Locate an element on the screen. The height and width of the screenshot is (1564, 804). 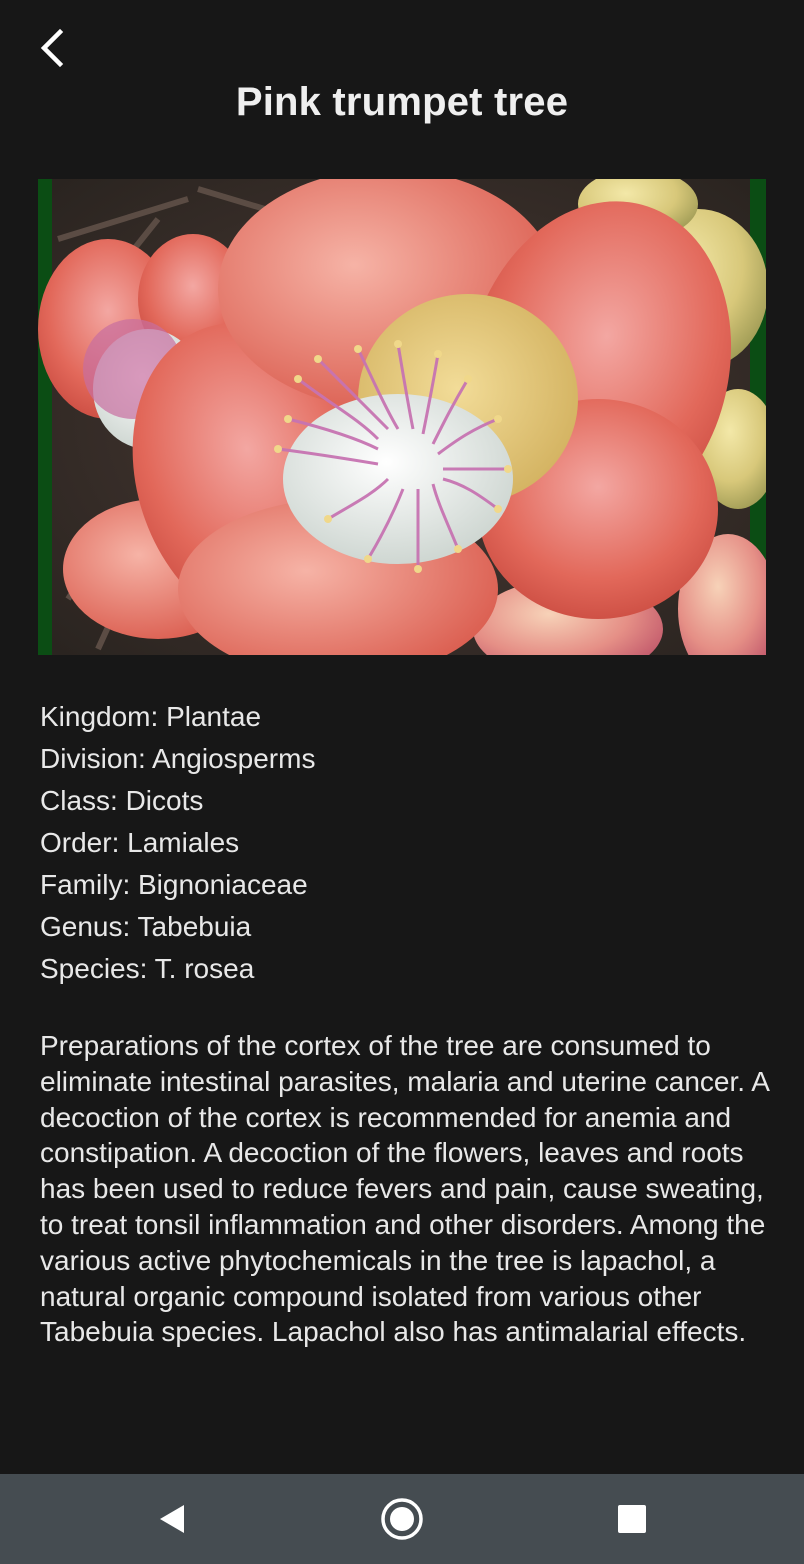
nav-recents-button is located at coordinates (632, 1519).